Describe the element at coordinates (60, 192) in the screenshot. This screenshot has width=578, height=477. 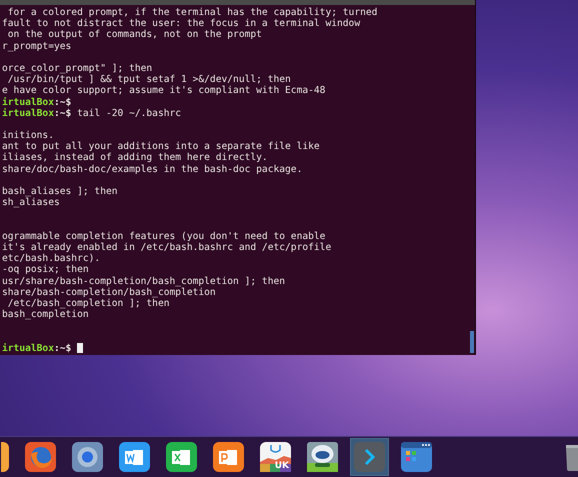
I see `terminal-line: bash_aliases ]; then` at that location.